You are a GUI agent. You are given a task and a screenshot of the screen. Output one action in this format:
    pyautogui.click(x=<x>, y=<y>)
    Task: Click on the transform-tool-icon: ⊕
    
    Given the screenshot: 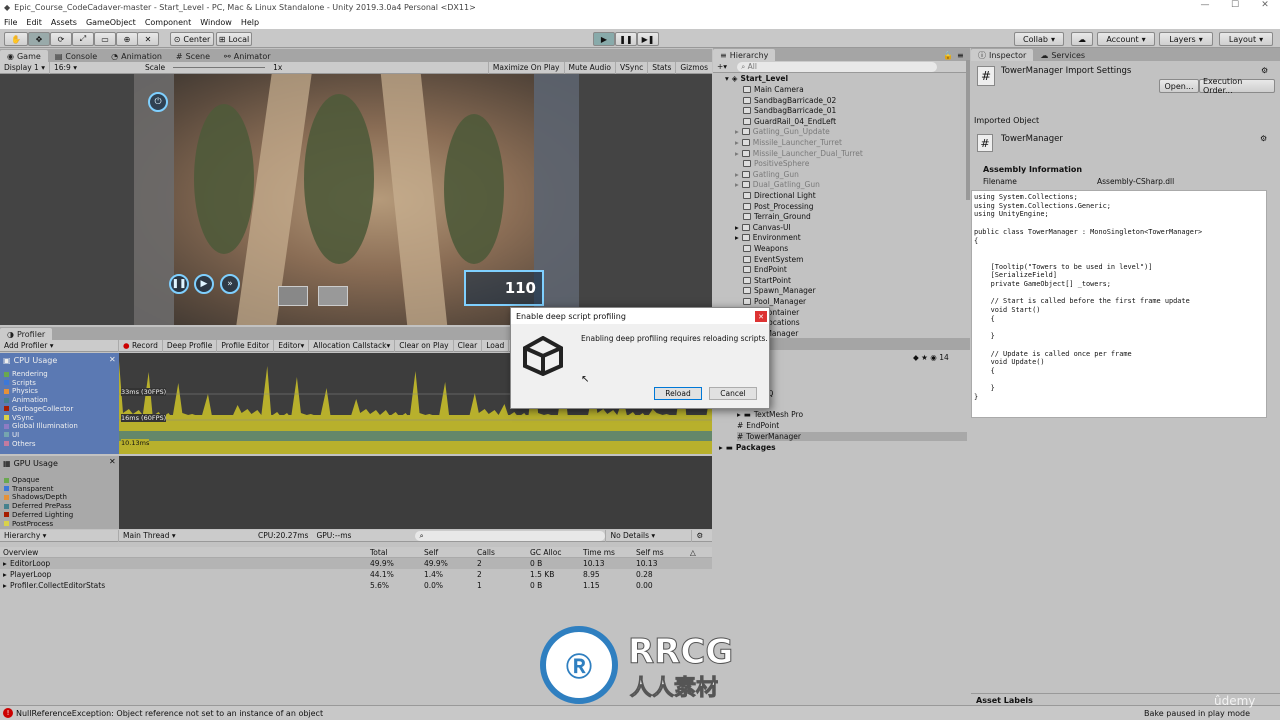 What is the action you would take?
    pyautogui.click(x=127, y=39)
    